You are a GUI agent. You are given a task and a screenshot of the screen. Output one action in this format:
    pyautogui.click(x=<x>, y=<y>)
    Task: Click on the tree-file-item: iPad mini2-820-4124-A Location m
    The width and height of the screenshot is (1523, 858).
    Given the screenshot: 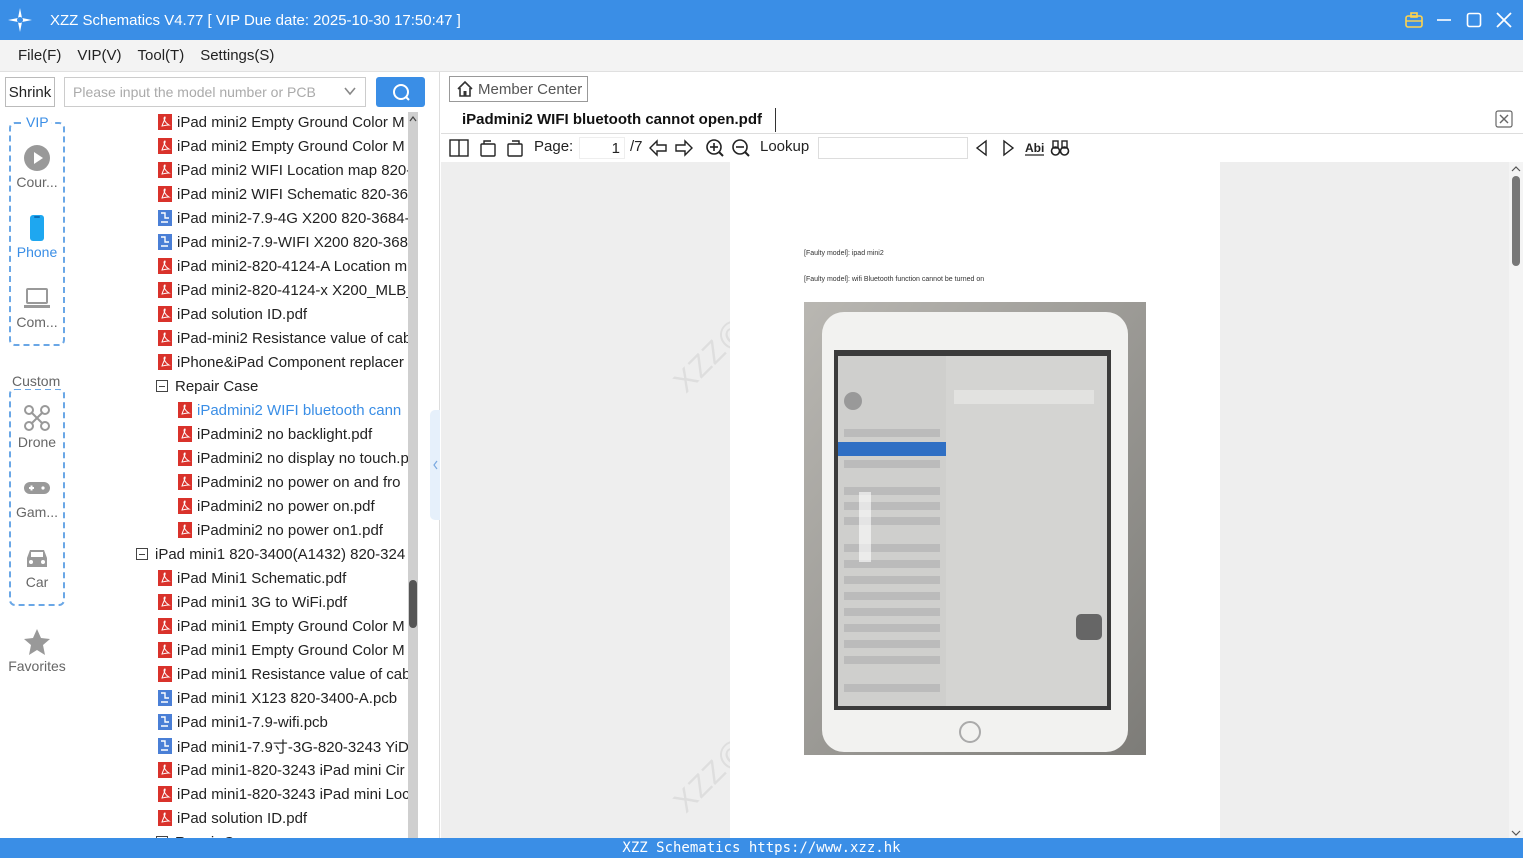 What is the action you would take?
    pyautogui.click(x=282, y=266)
    